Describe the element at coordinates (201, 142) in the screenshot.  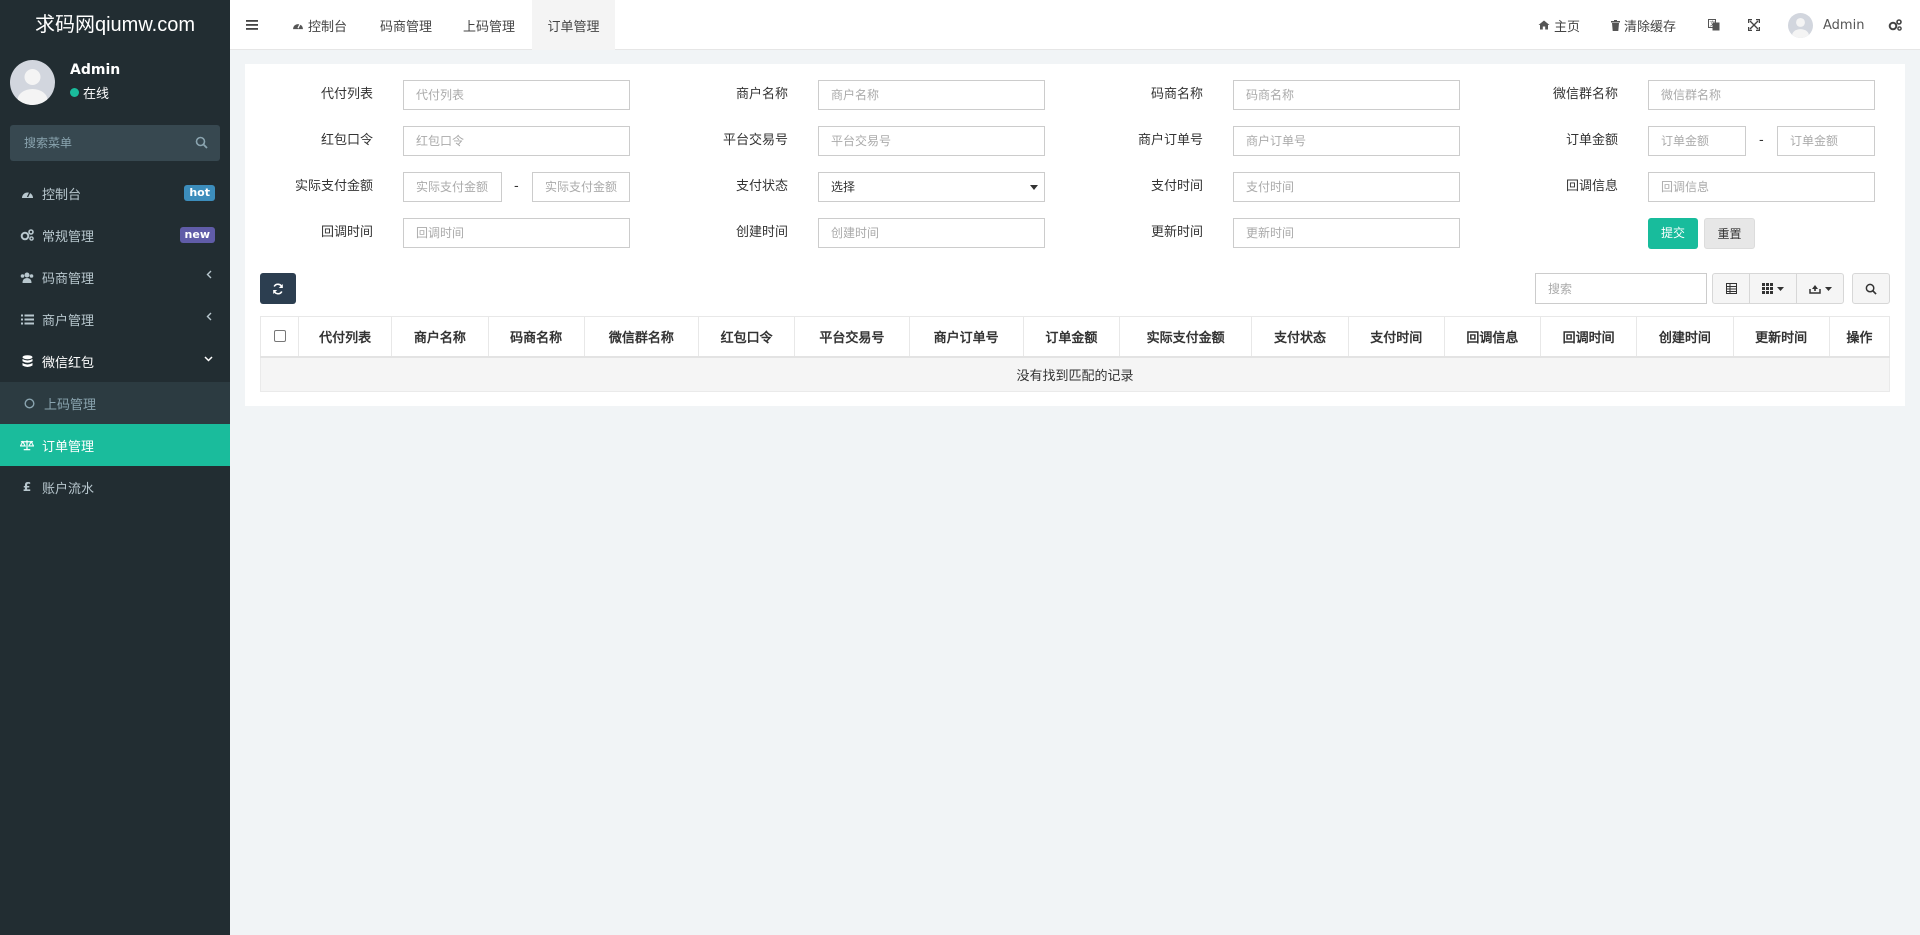
I see `search-icon` at that location.